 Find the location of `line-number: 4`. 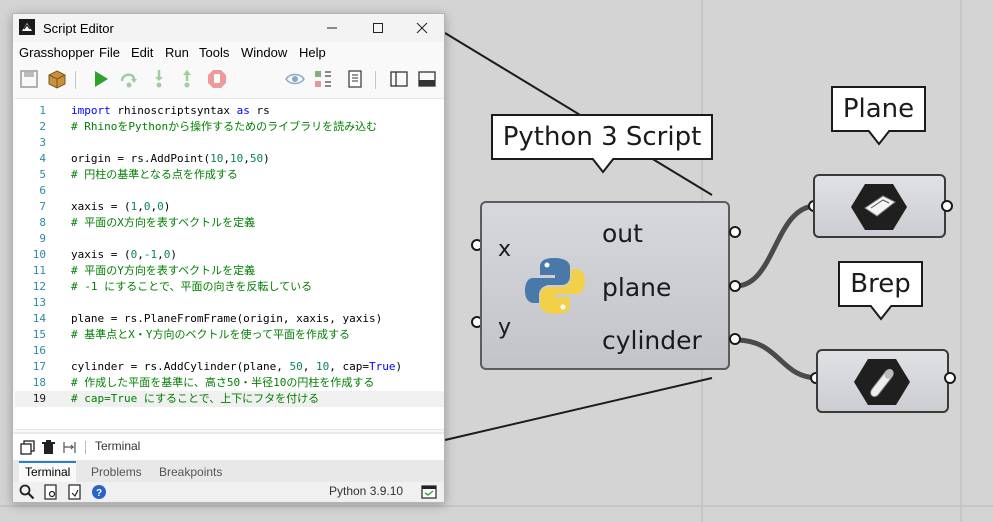

line-number: 4 is located at coordinates (42, 158).